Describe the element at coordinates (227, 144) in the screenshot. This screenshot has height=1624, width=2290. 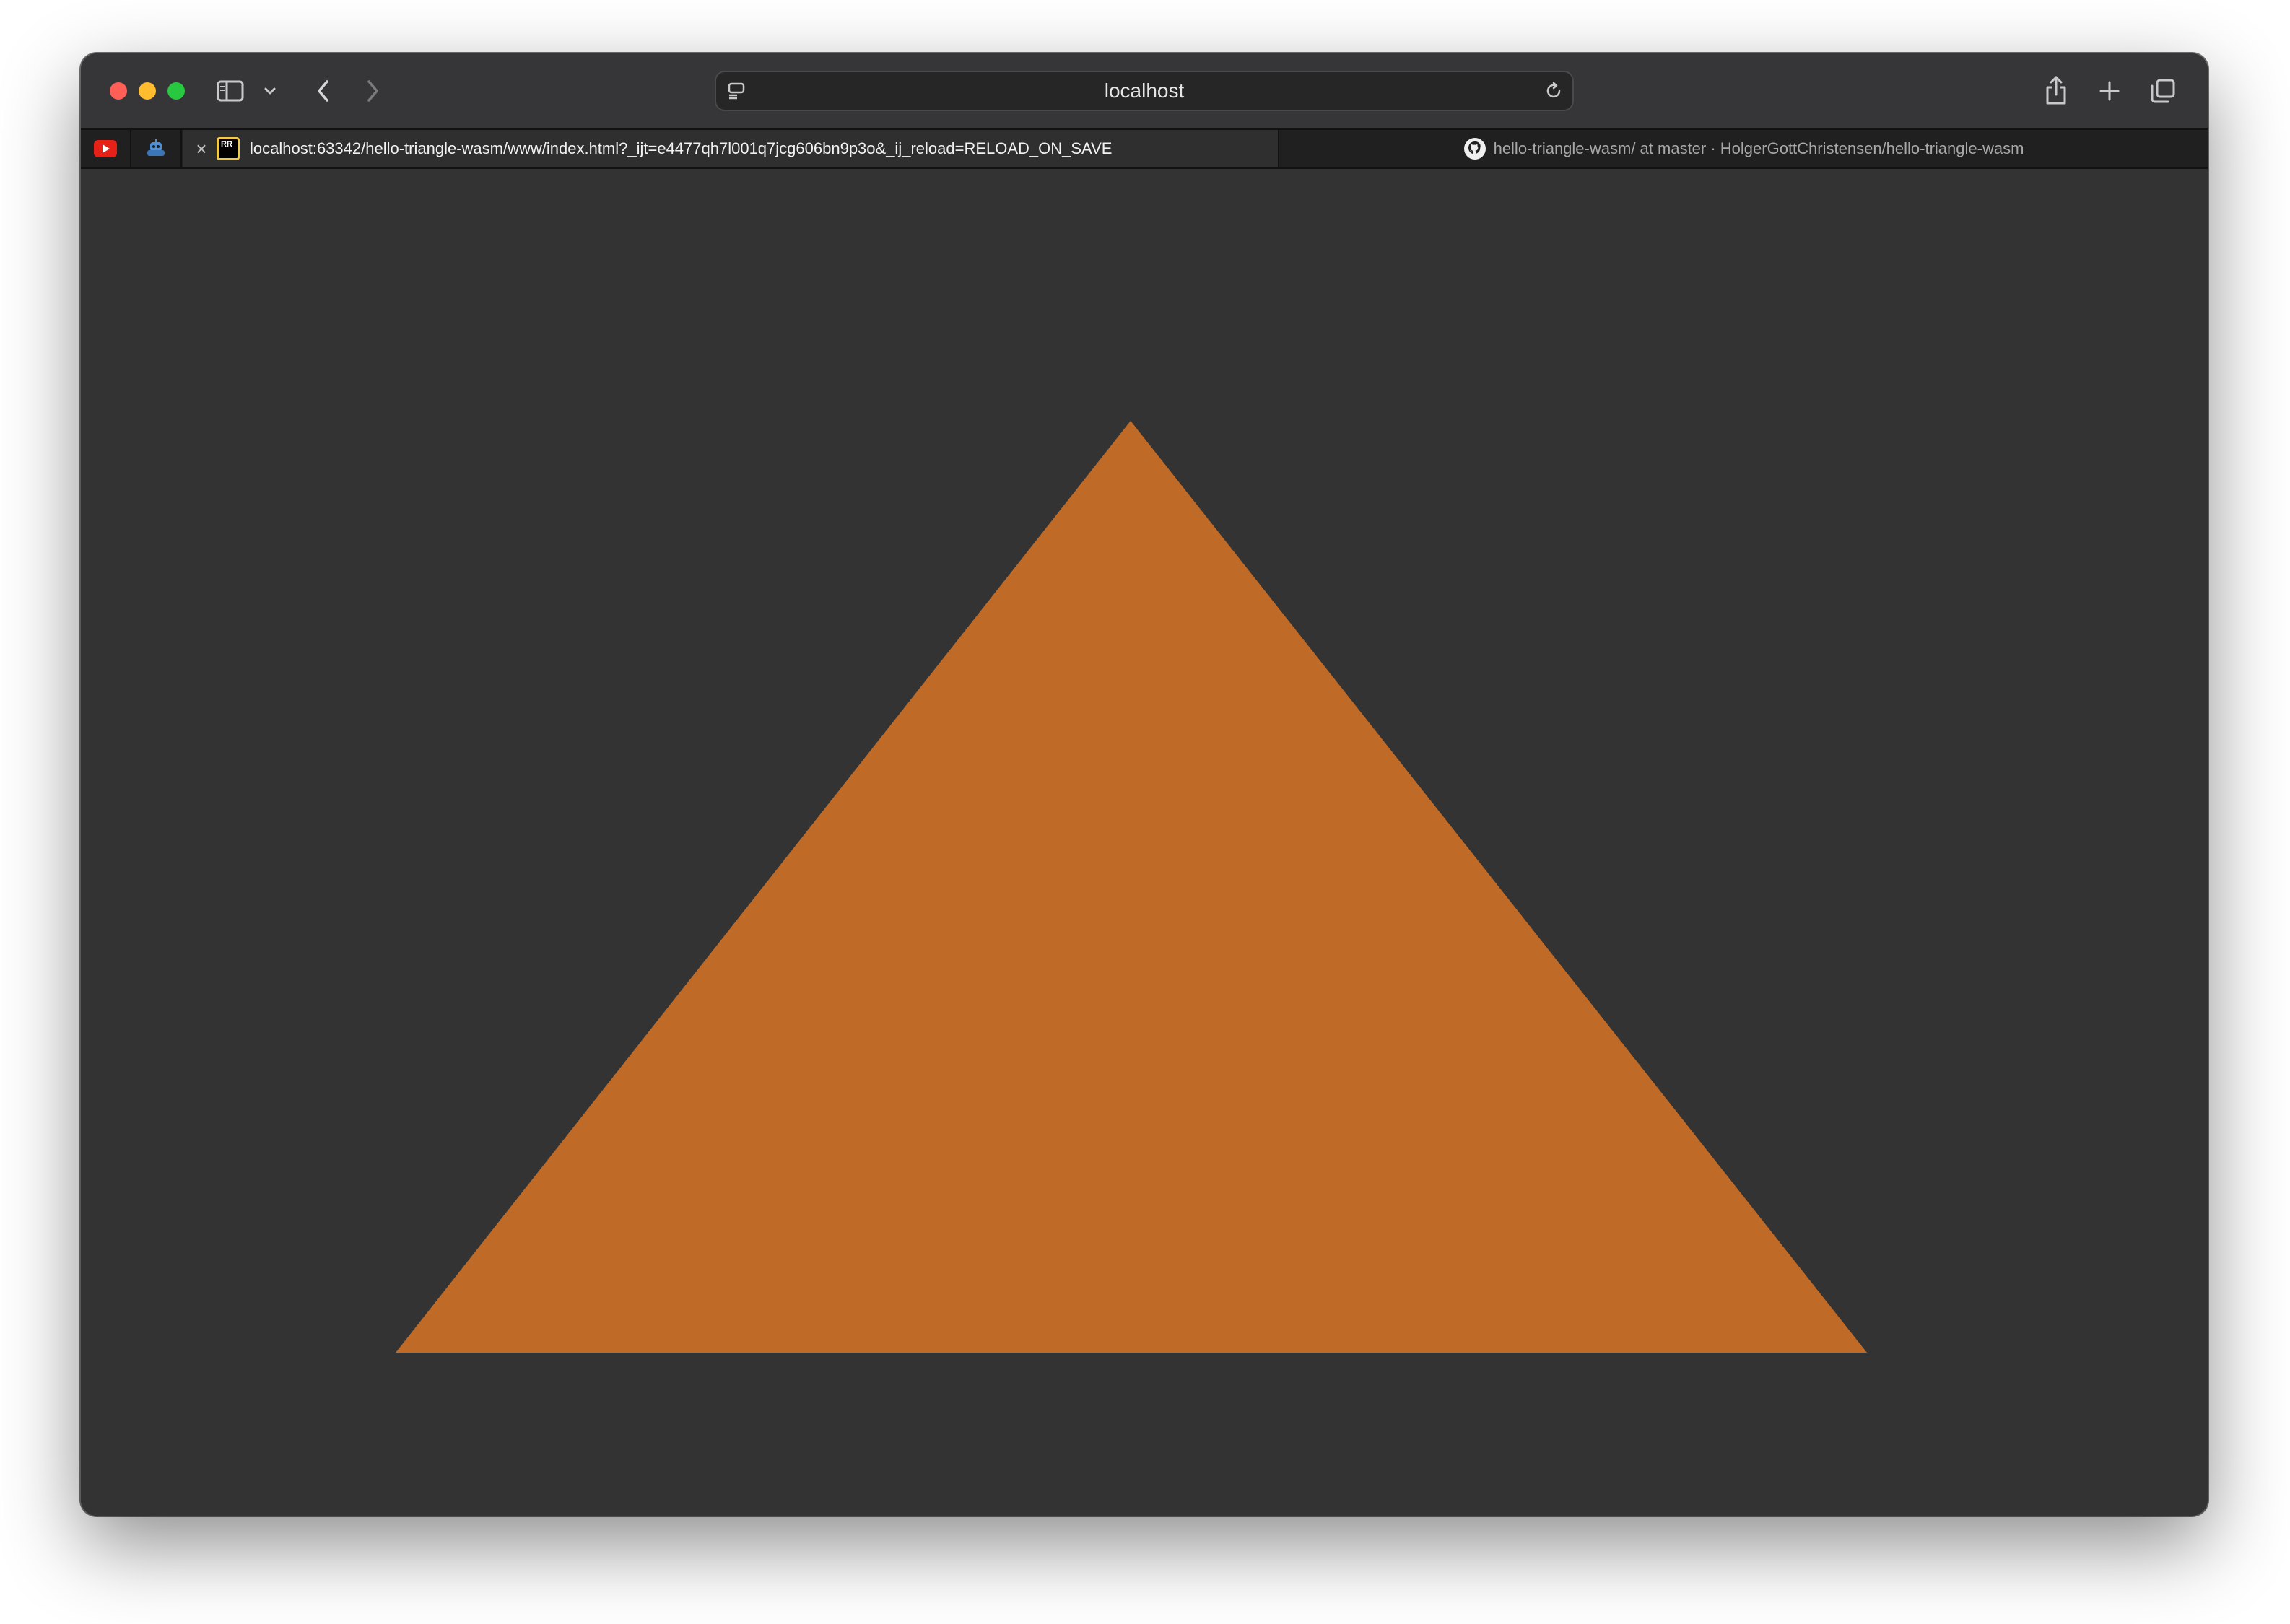
I see `rr-favicon-label: RR` at that location.